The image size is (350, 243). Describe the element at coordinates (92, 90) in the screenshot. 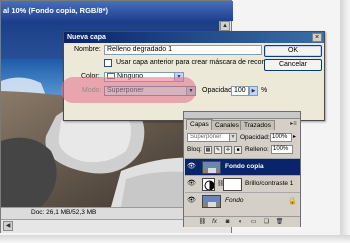

I see `mode-label: Modo:` at that location.